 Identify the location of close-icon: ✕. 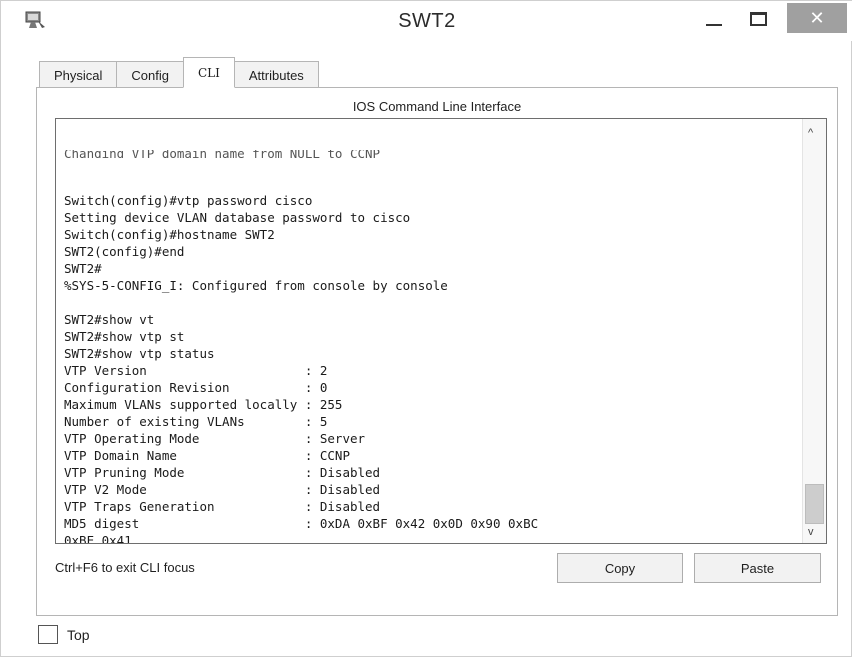
(817, 17).